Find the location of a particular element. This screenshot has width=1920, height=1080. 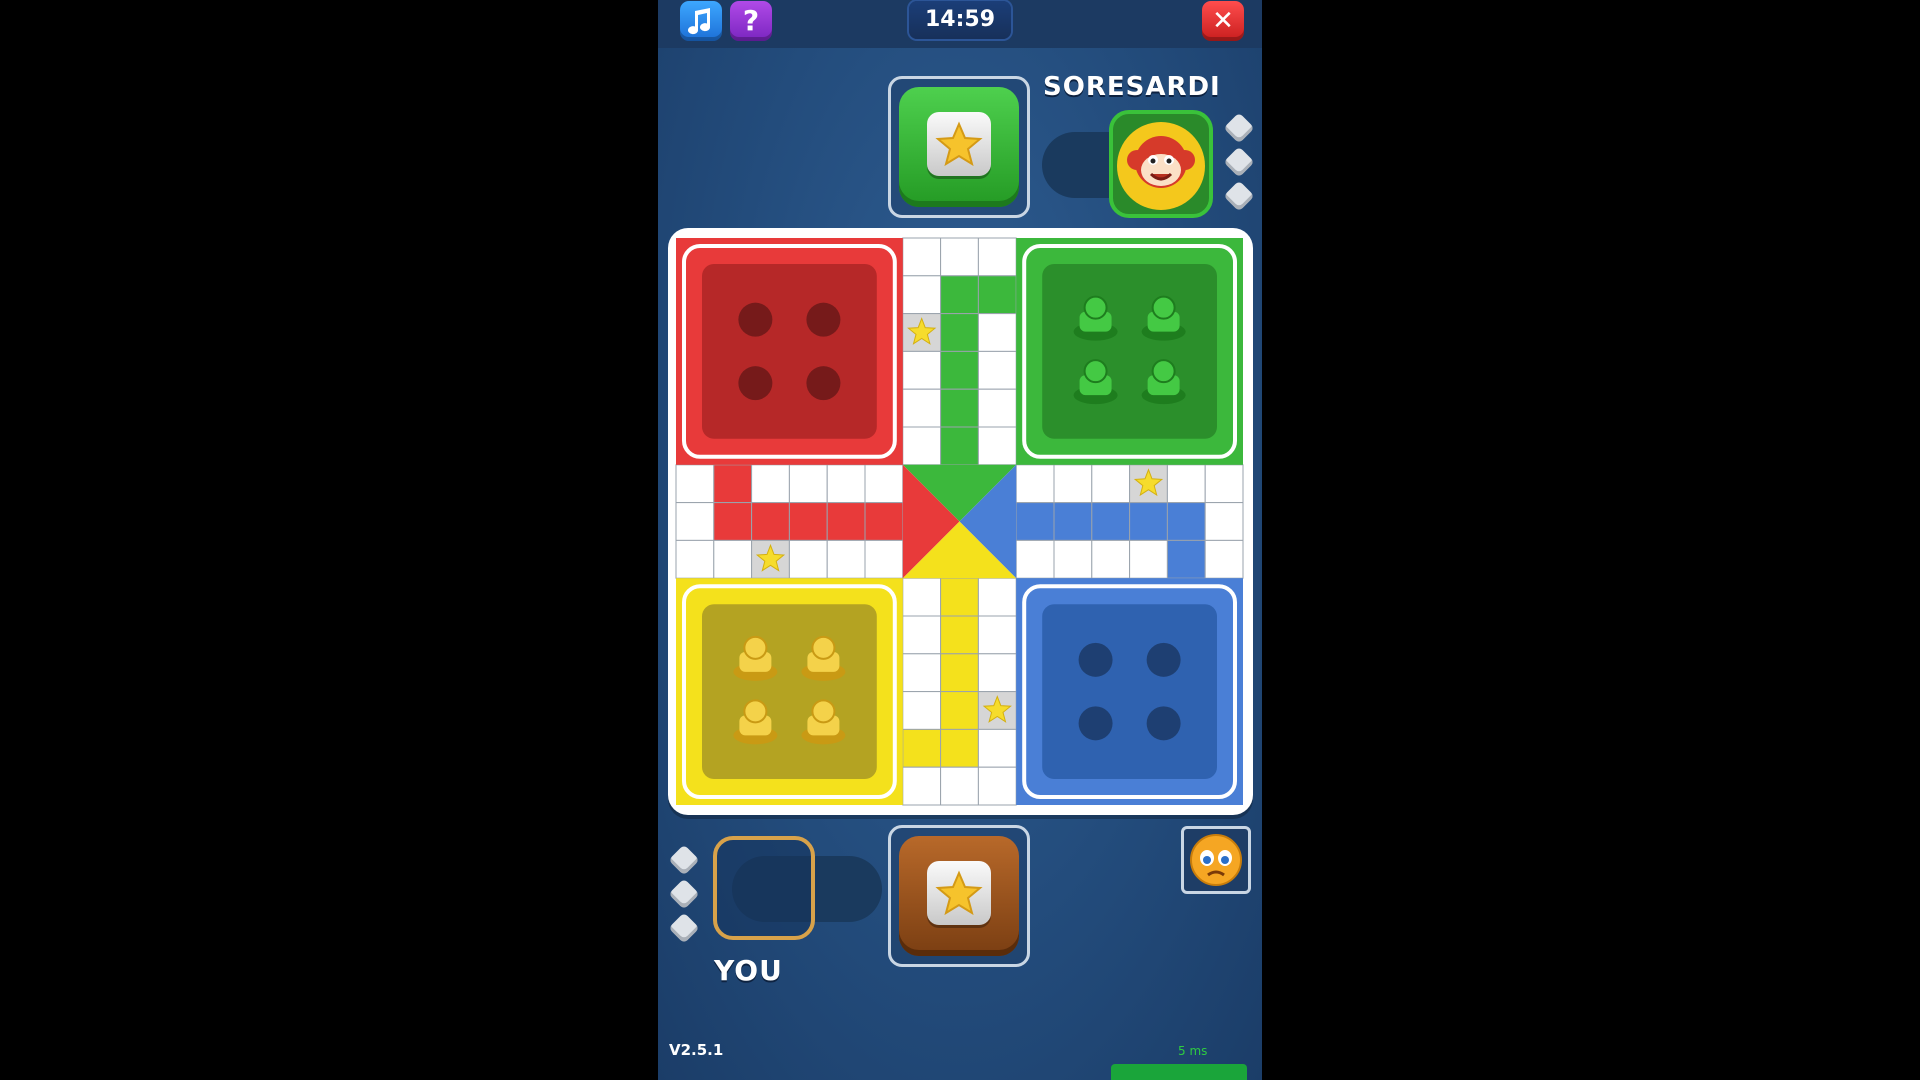

player-dice-button is located at coordinates (959, 896).